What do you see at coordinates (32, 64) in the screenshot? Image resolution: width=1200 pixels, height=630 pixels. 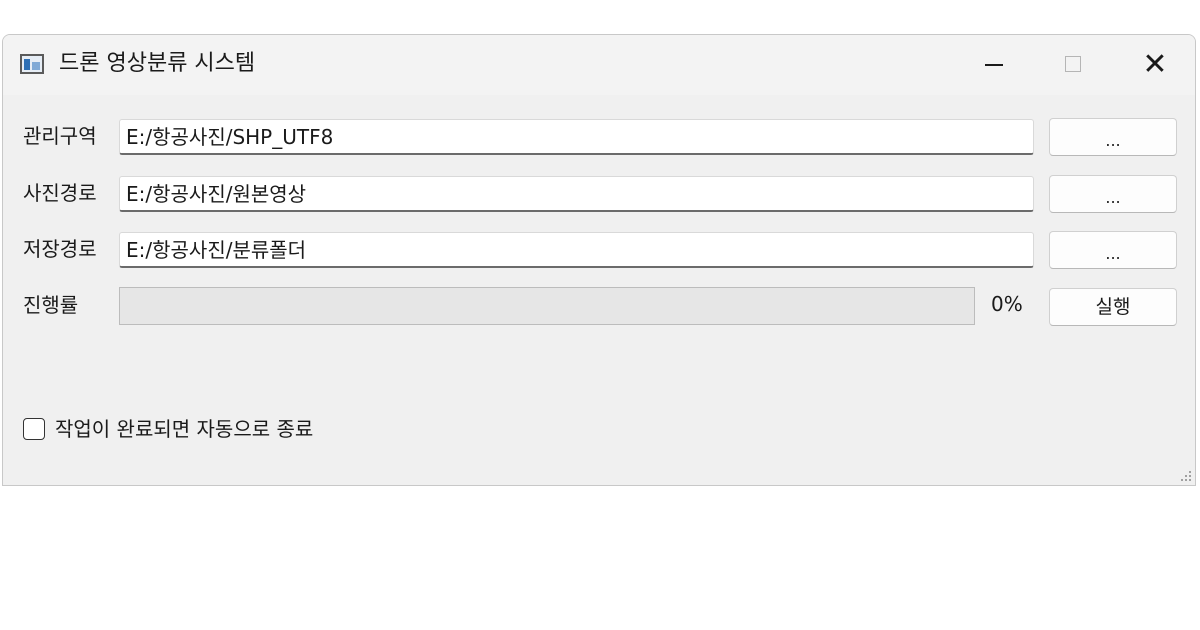 I see `app-window-icon` at bounding box center [32, 64].